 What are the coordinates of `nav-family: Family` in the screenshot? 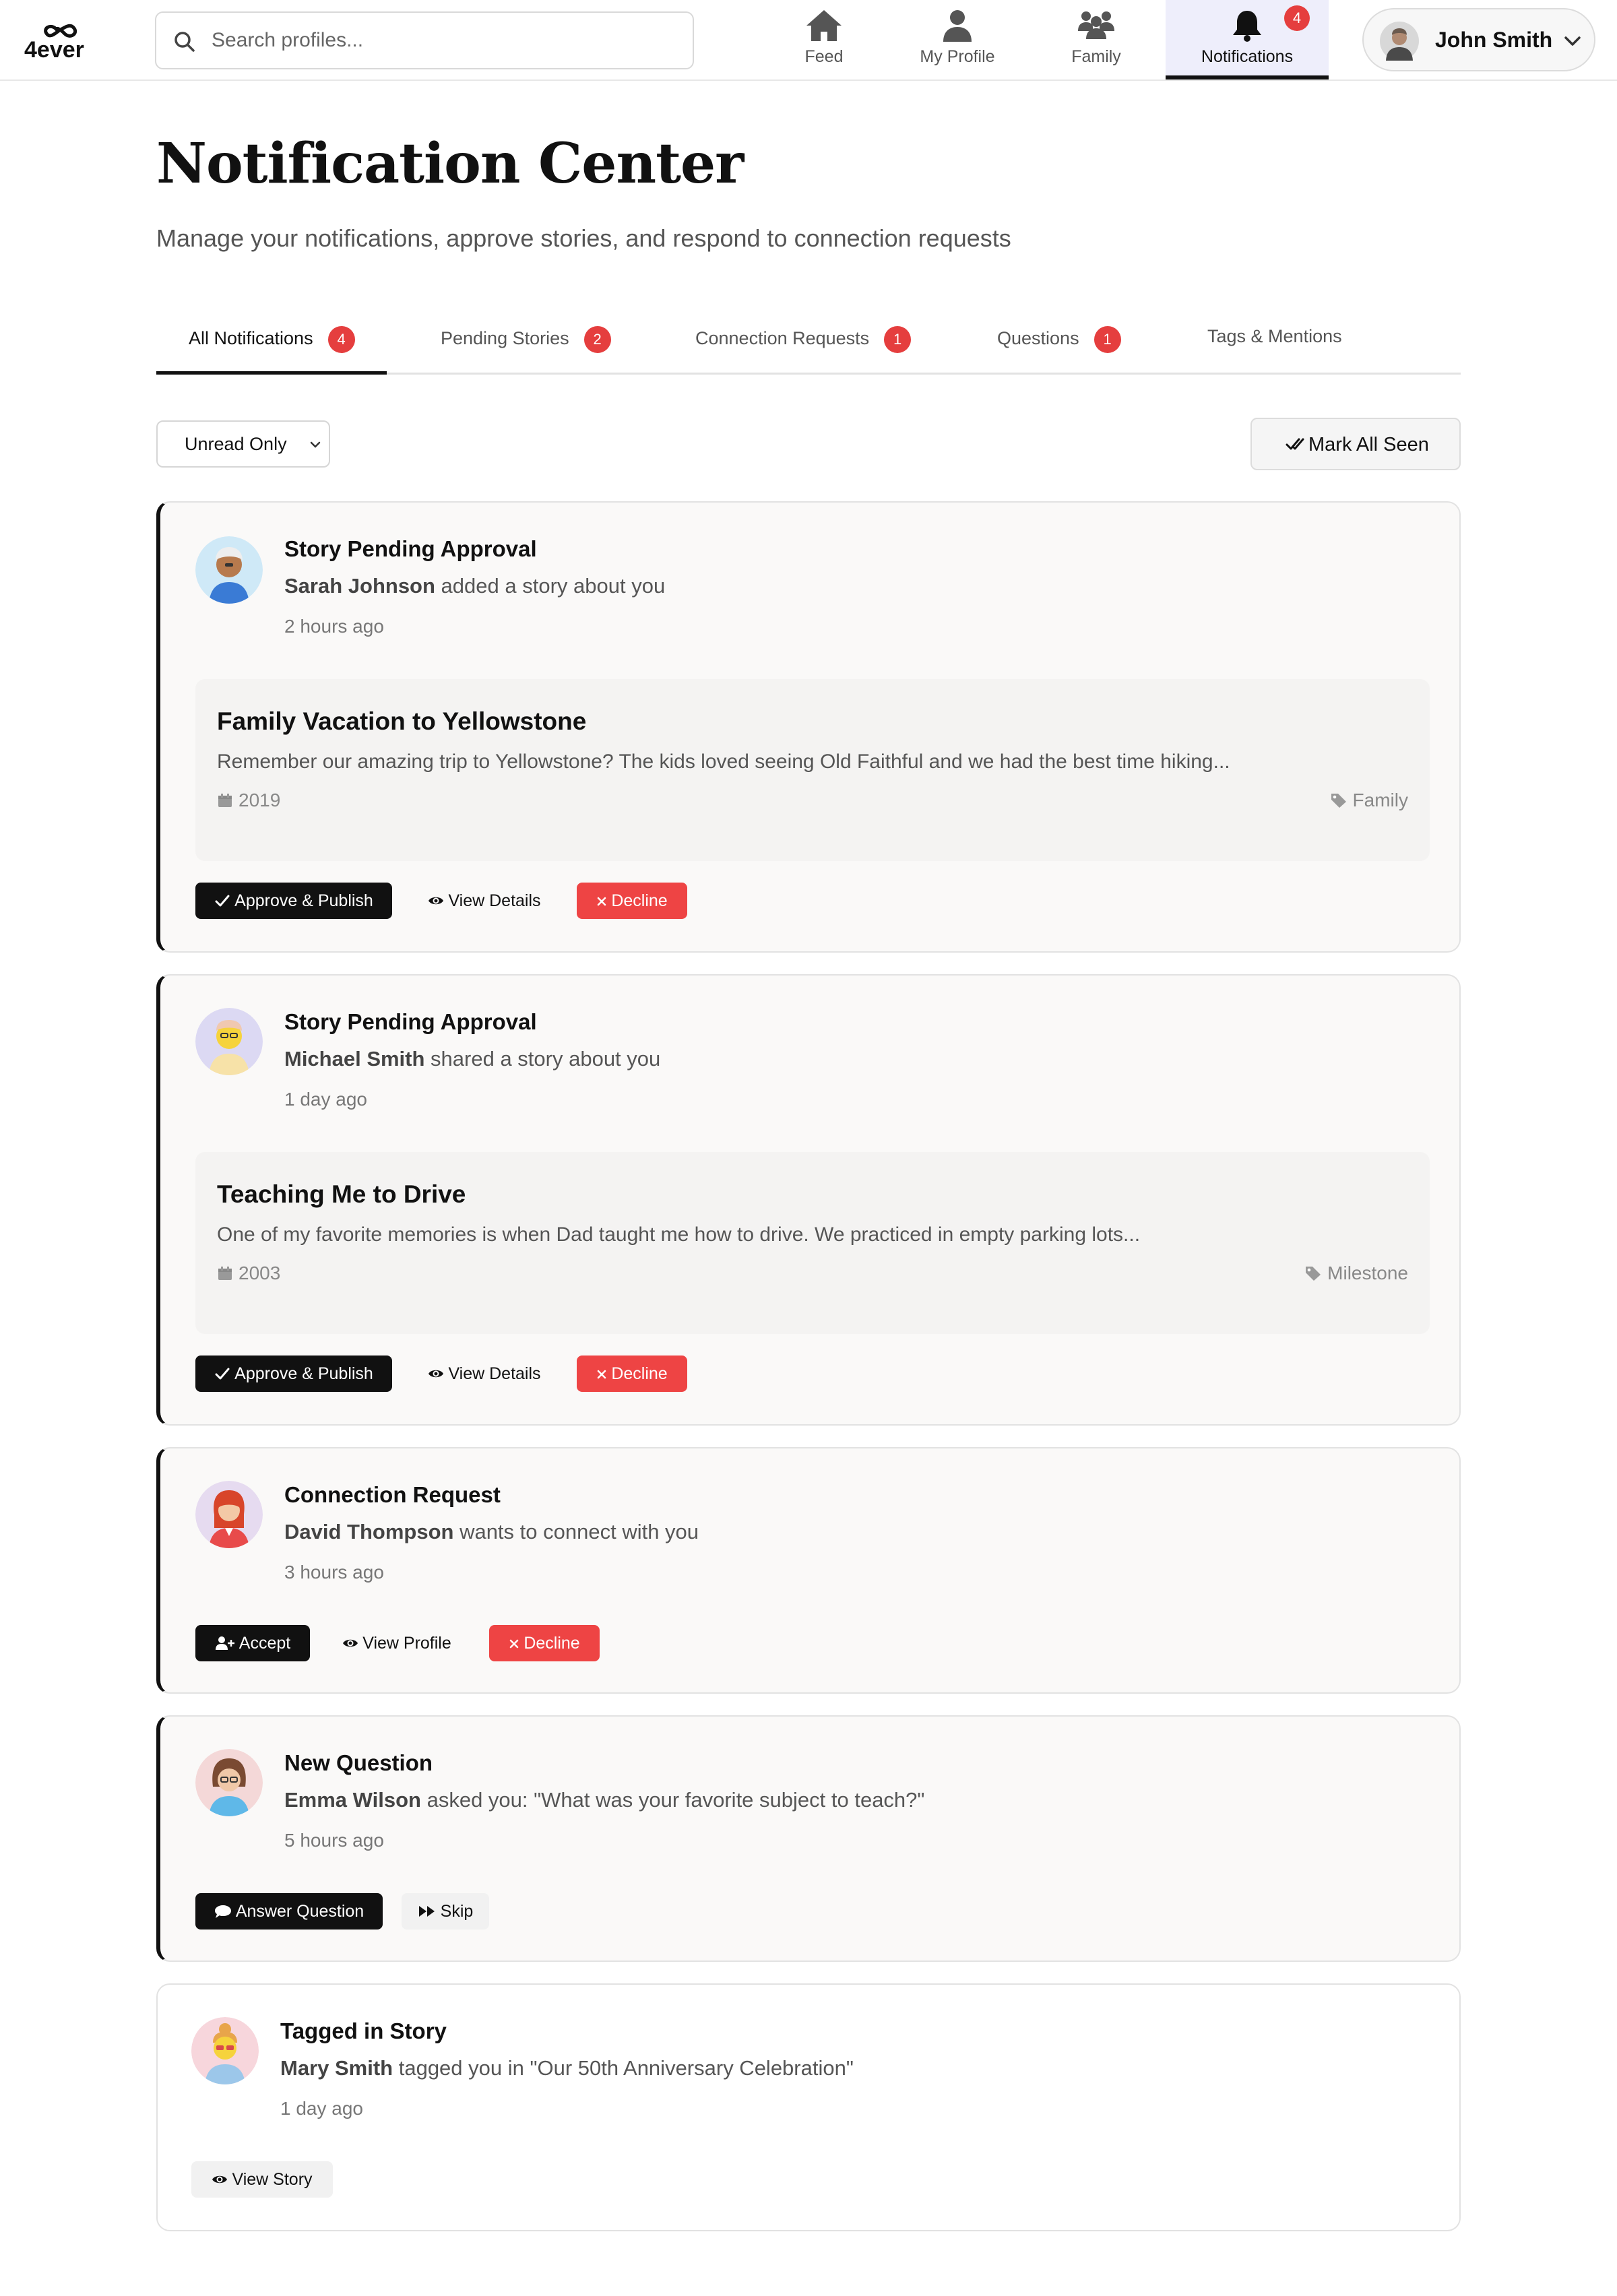 It's located at (1096, 39).